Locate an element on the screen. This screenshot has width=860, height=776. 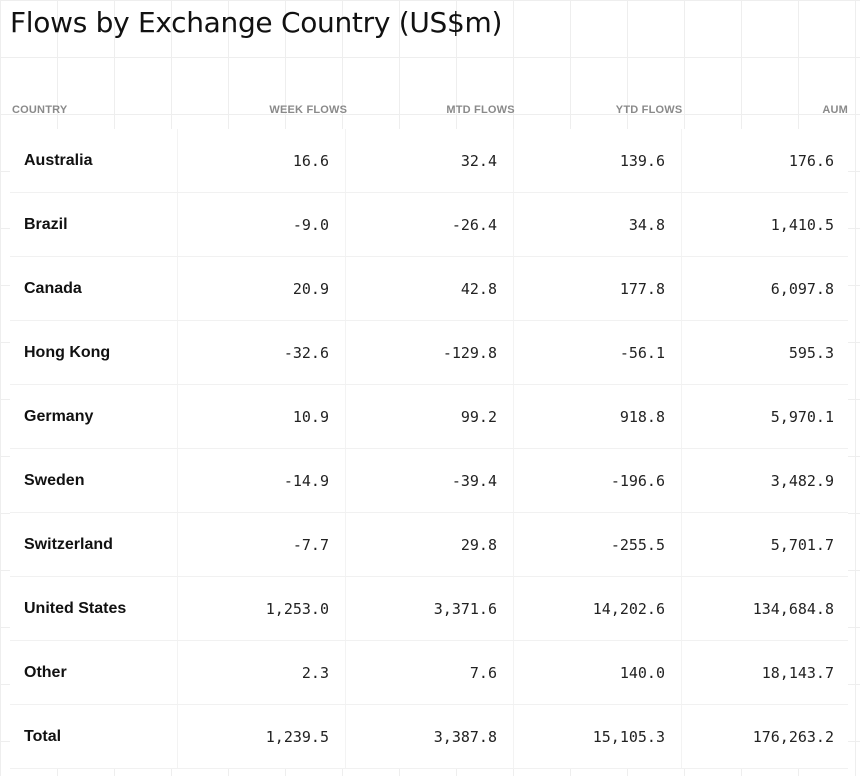
table-row: Canada 20.9 42.8 177.8 6,097.8 is located at coordinates (429, 289).